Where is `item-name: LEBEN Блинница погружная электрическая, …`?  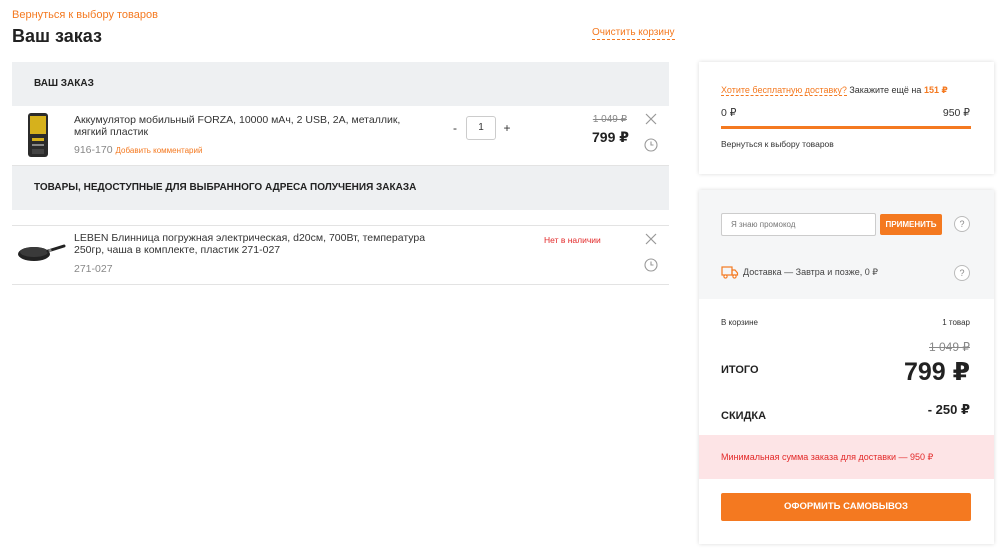
item-name: LEBEN Блинница погружная электрическая, … is located at coordinates (254, 244).